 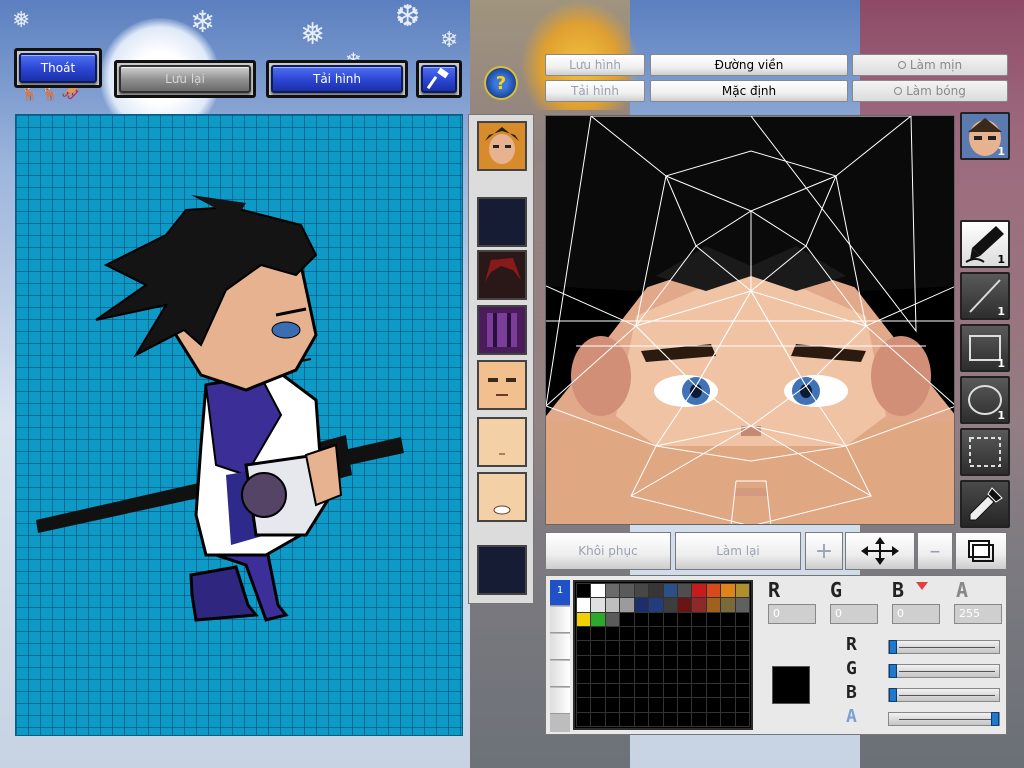 I want to click on layer-button, so click(x=981, y=551).